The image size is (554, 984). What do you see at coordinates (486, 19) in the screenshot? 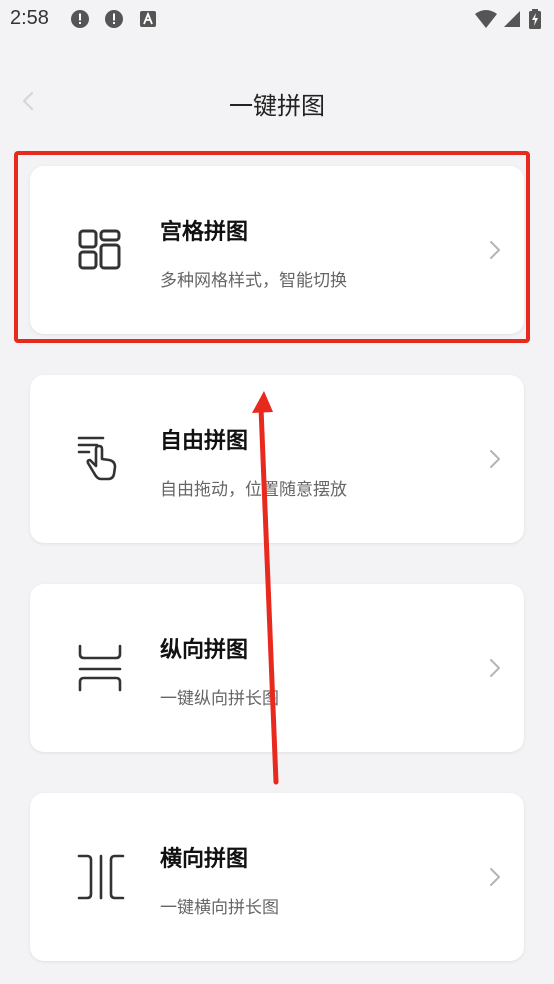
I see `wifi-icon` at bounding box center [486, 19].